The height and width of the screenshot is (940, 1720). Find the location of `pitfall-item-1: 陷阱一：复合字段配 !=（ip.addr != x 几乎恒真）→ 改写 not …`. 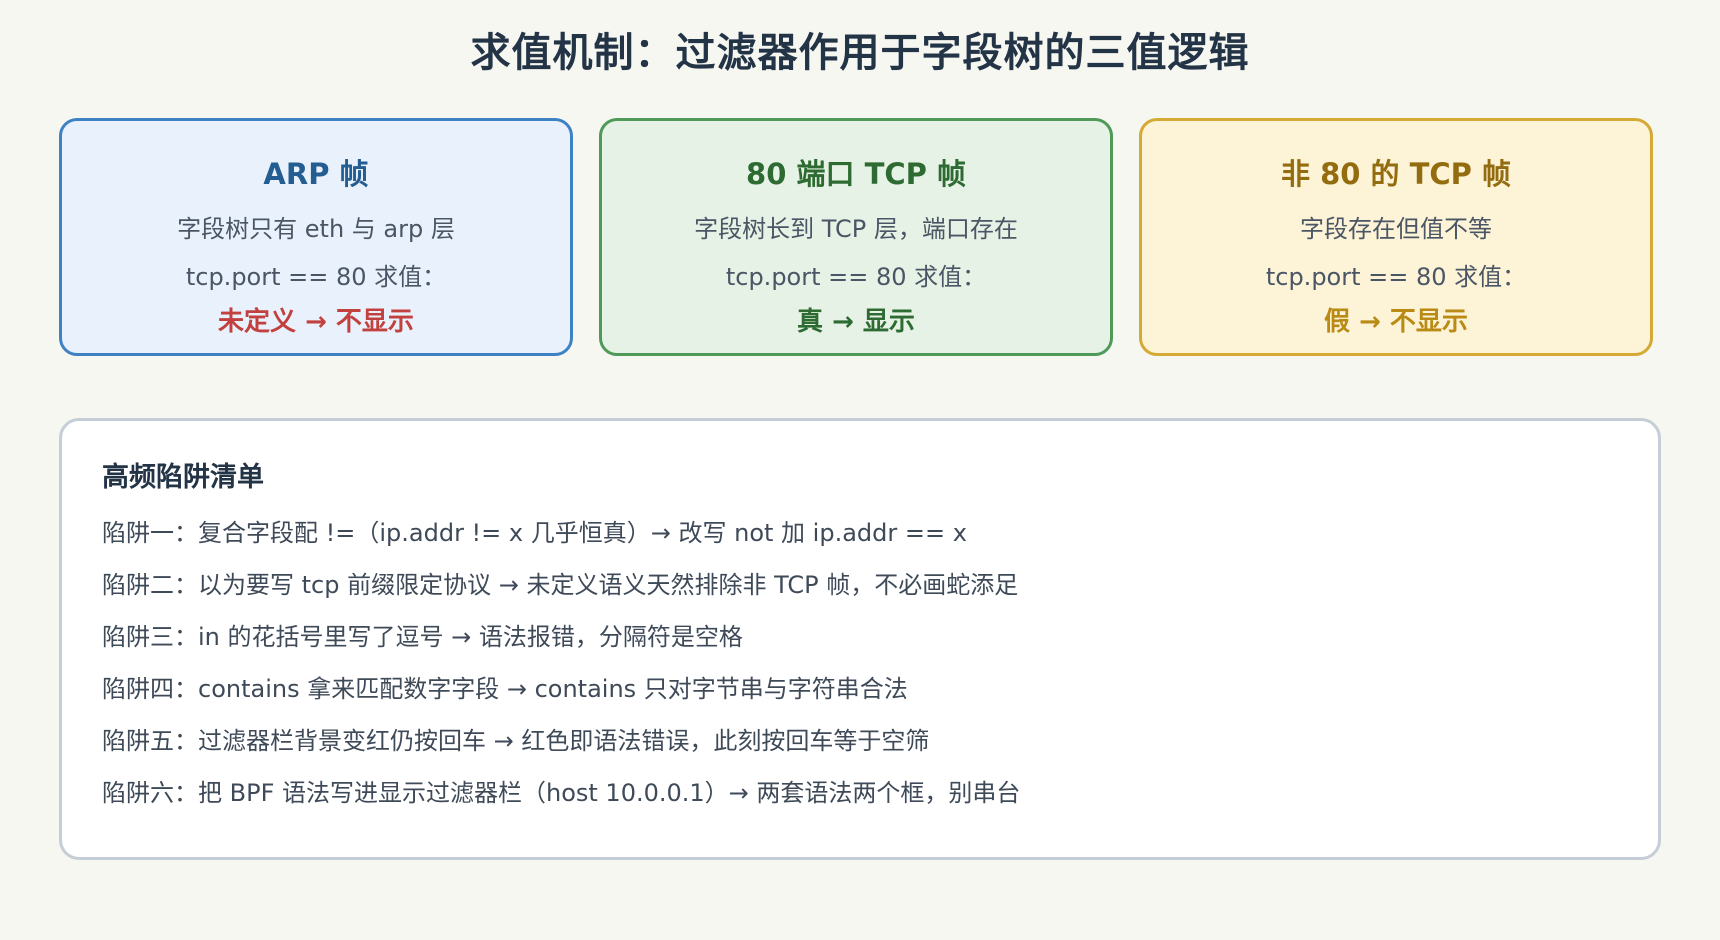

pitfall-item-1: 陷阱一：复合字段配 !=（ip.addr != x 几乎恒真）→ 改写 not … is located at coordinates (534, 533).